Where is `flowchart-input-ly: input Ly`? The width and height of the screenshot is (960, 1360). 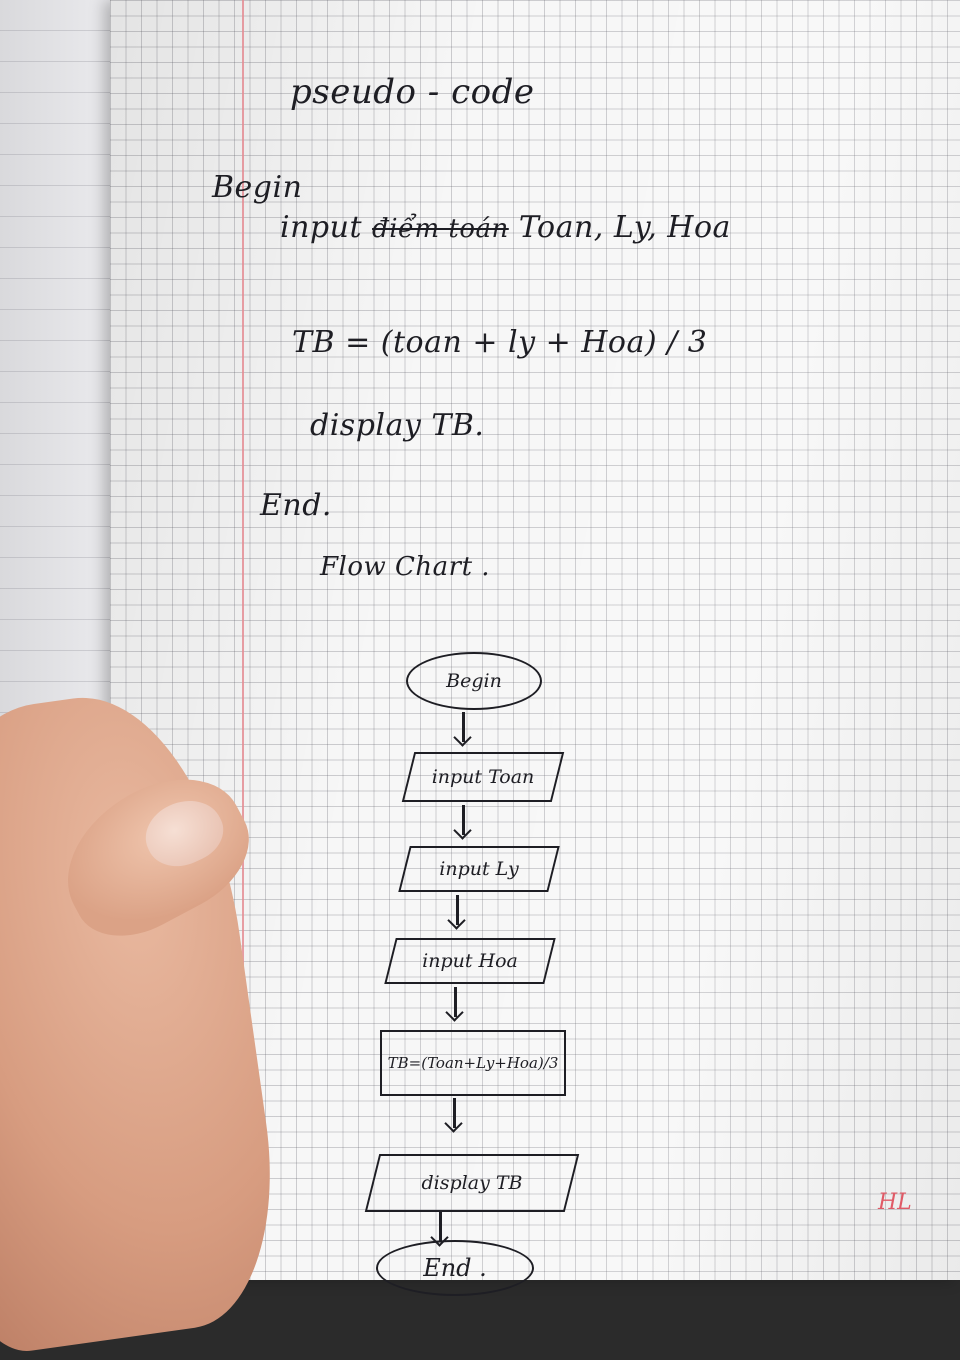
flowchart-input-ly: input Ly is located at coordinates (479, 869).